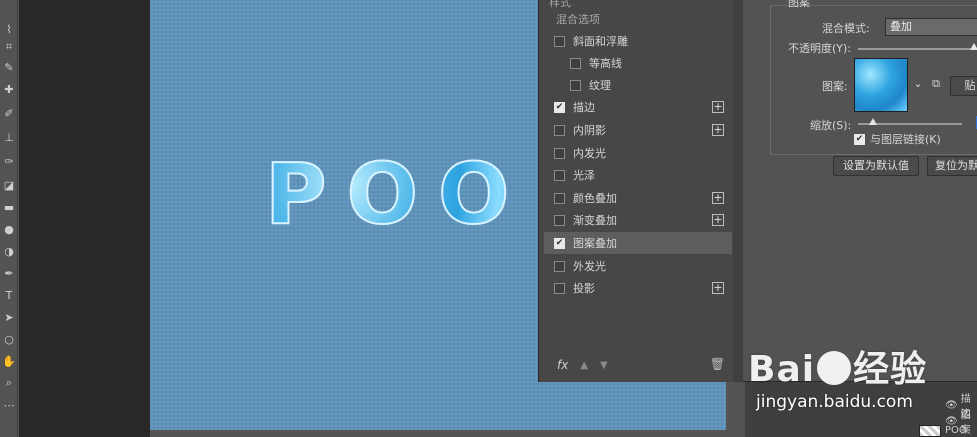 The width and height of the screenshot is (977, 437). Describe the element at coordinates (9, 89) in the screenshot. I see `healing-brush-icon: ✚` at that location.